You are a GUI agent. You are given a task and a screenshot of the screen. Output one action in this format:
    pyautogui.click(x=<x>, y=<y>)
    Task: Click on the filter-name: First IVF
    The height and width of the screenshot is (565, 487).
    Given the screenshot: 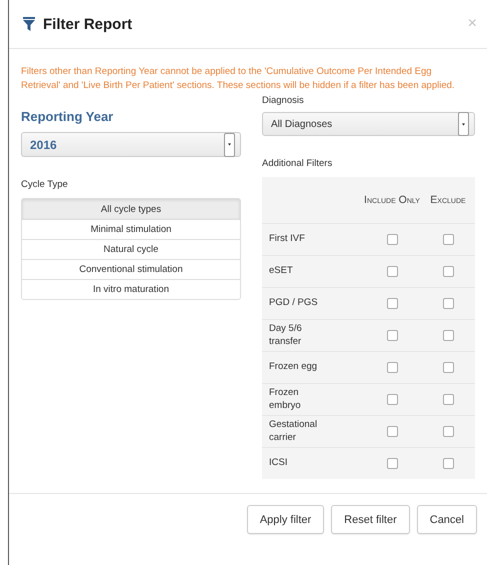 What is the action you would take?
    pyautogui.click(x=287, y=239)
    